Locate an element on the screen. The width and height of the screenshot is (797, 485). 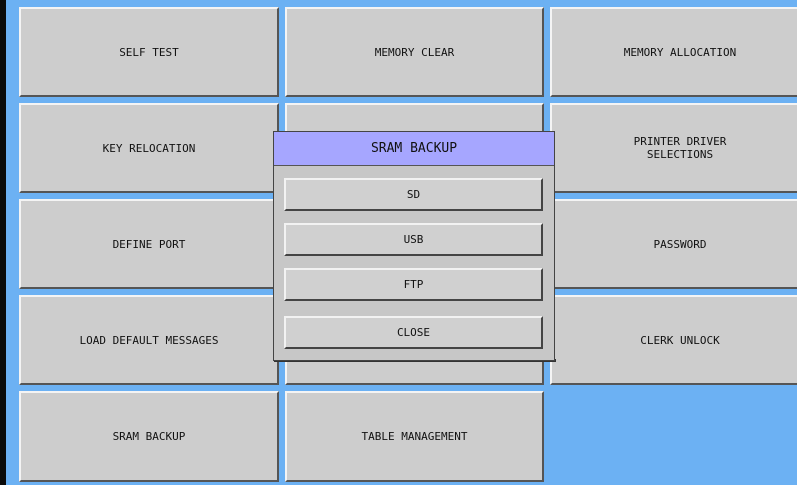
password-button: PASSWORD is located at coordinates (673, 244).